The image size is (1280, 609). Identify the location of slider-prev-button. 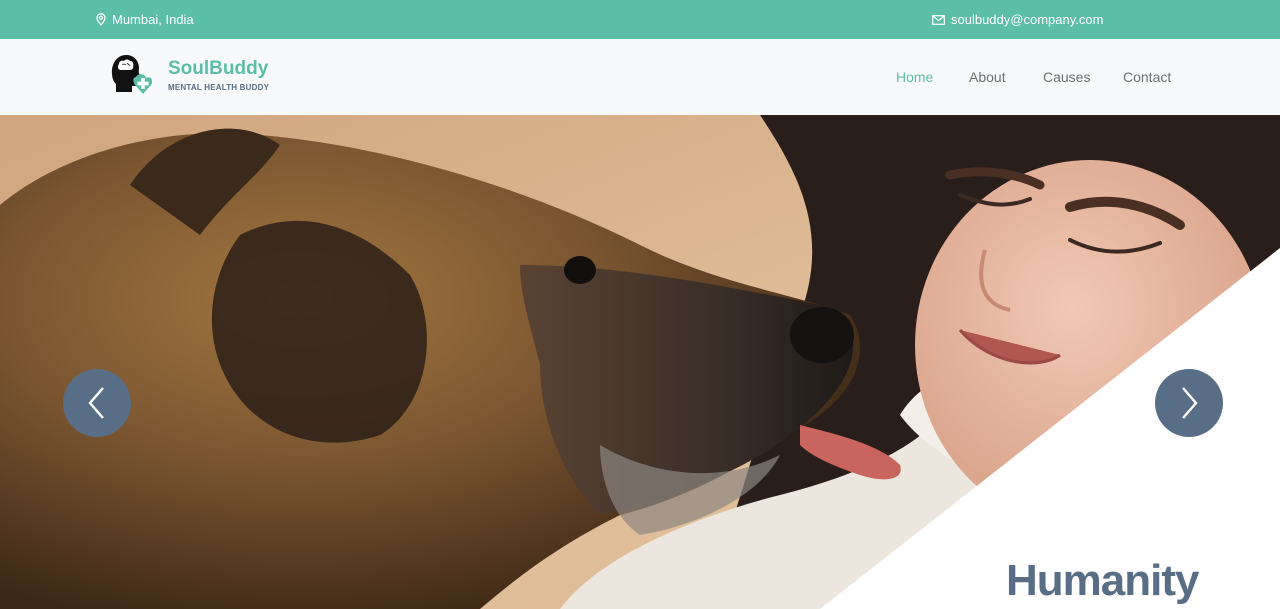
(97, 403).